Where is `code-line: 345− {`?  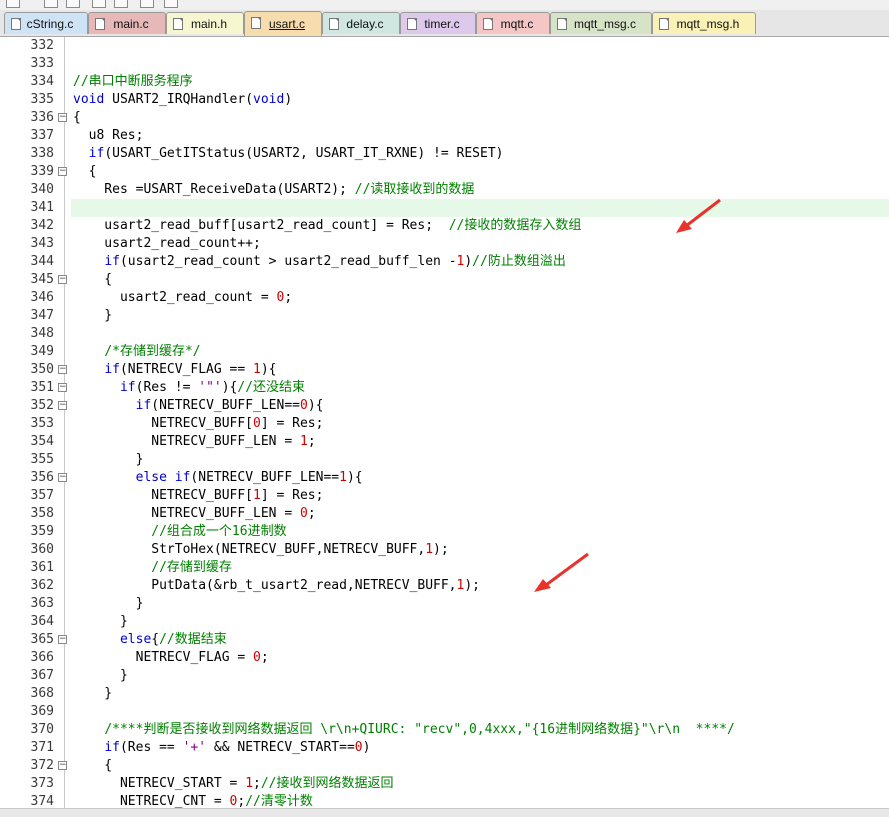 code-line: 345− { is located at coordinates (444, 280).